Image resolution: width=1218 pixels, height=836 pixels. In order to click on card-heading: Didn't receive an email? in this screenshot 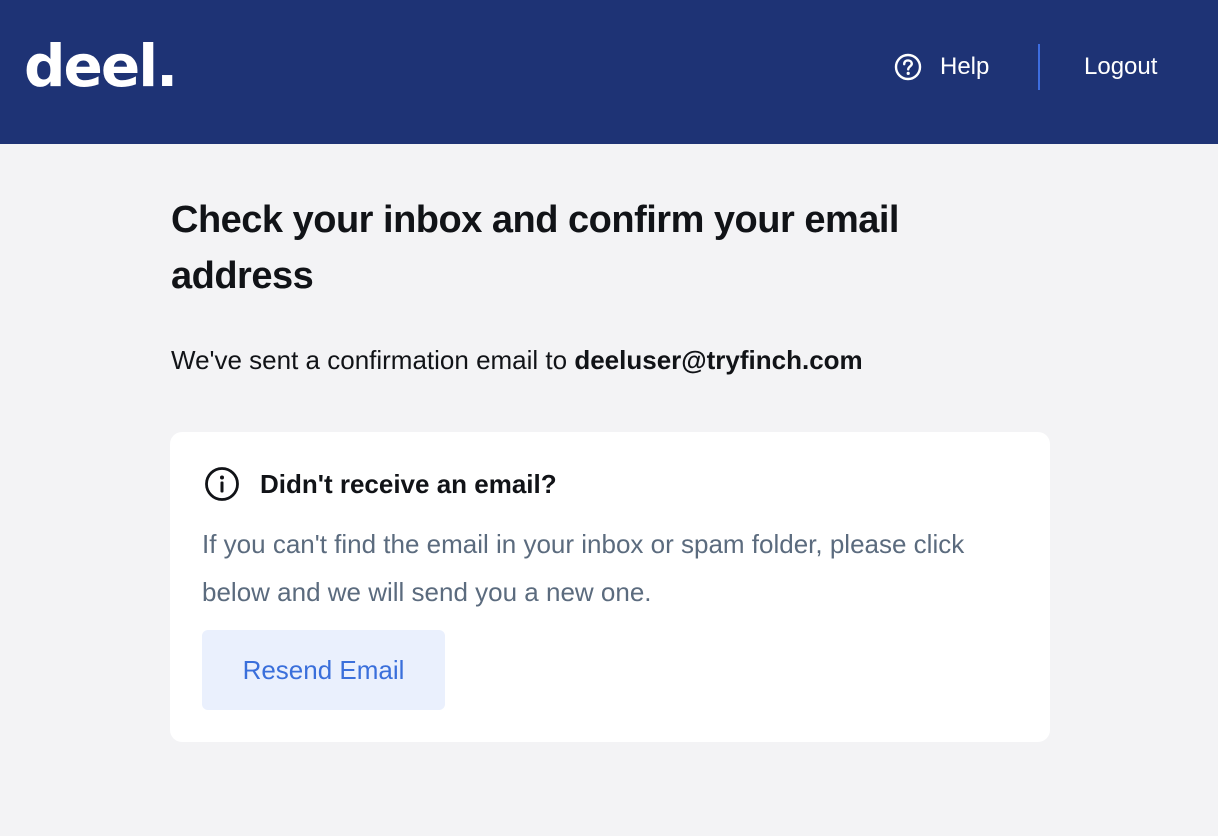, I will do `click(408, 483)`.